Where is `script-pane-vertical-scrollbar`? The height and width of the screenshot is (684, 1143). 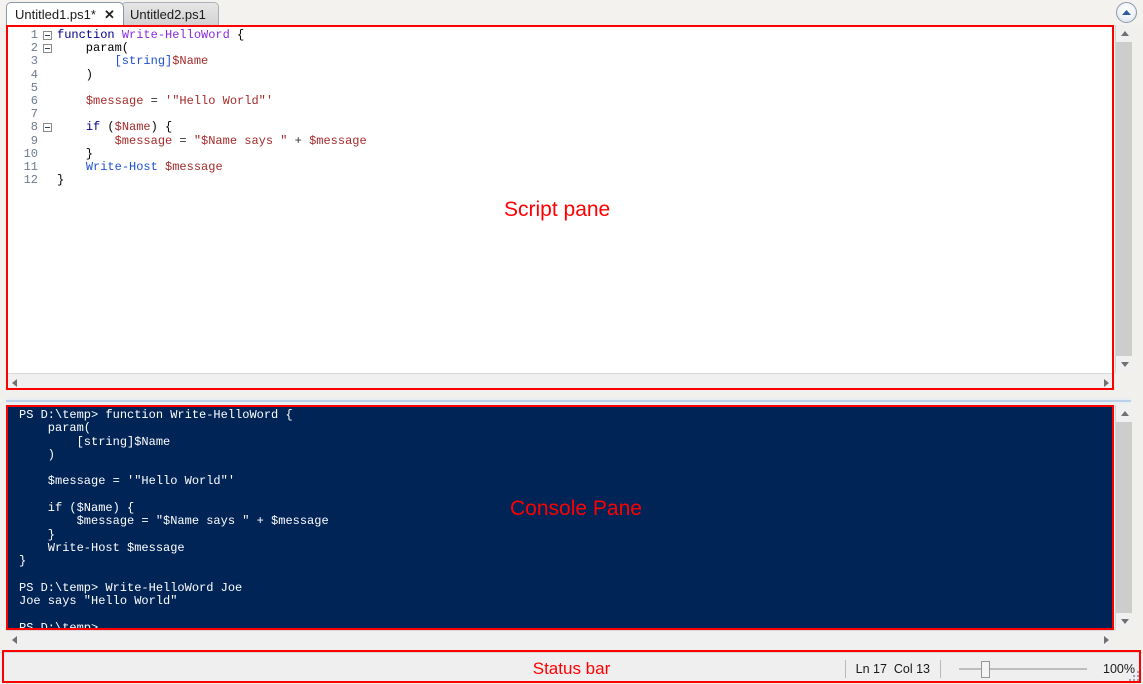 script-pane-vertical-scrollbar is located at coordinates (1124, 199).